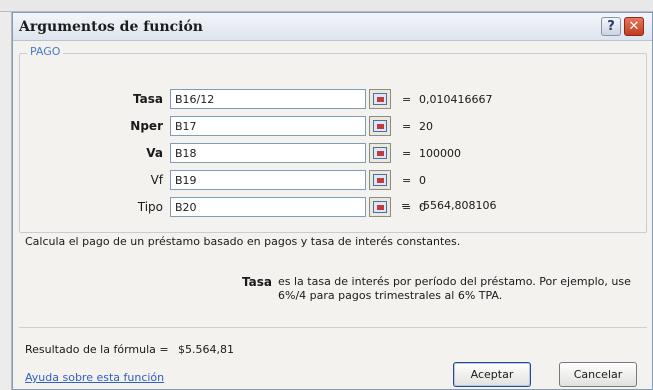  What do you see at coordinates (406, 205) in the screenshot?
I see `result-equals: =` at bounding box center [406, 205].